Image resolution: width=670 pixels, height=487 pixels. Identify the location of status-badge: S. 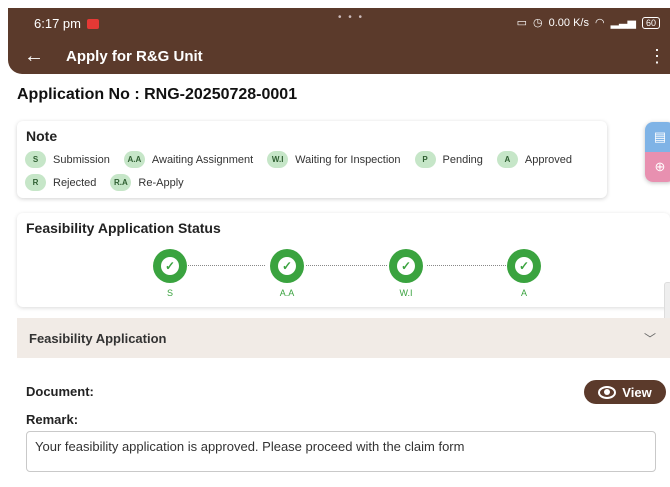
(35, 159).